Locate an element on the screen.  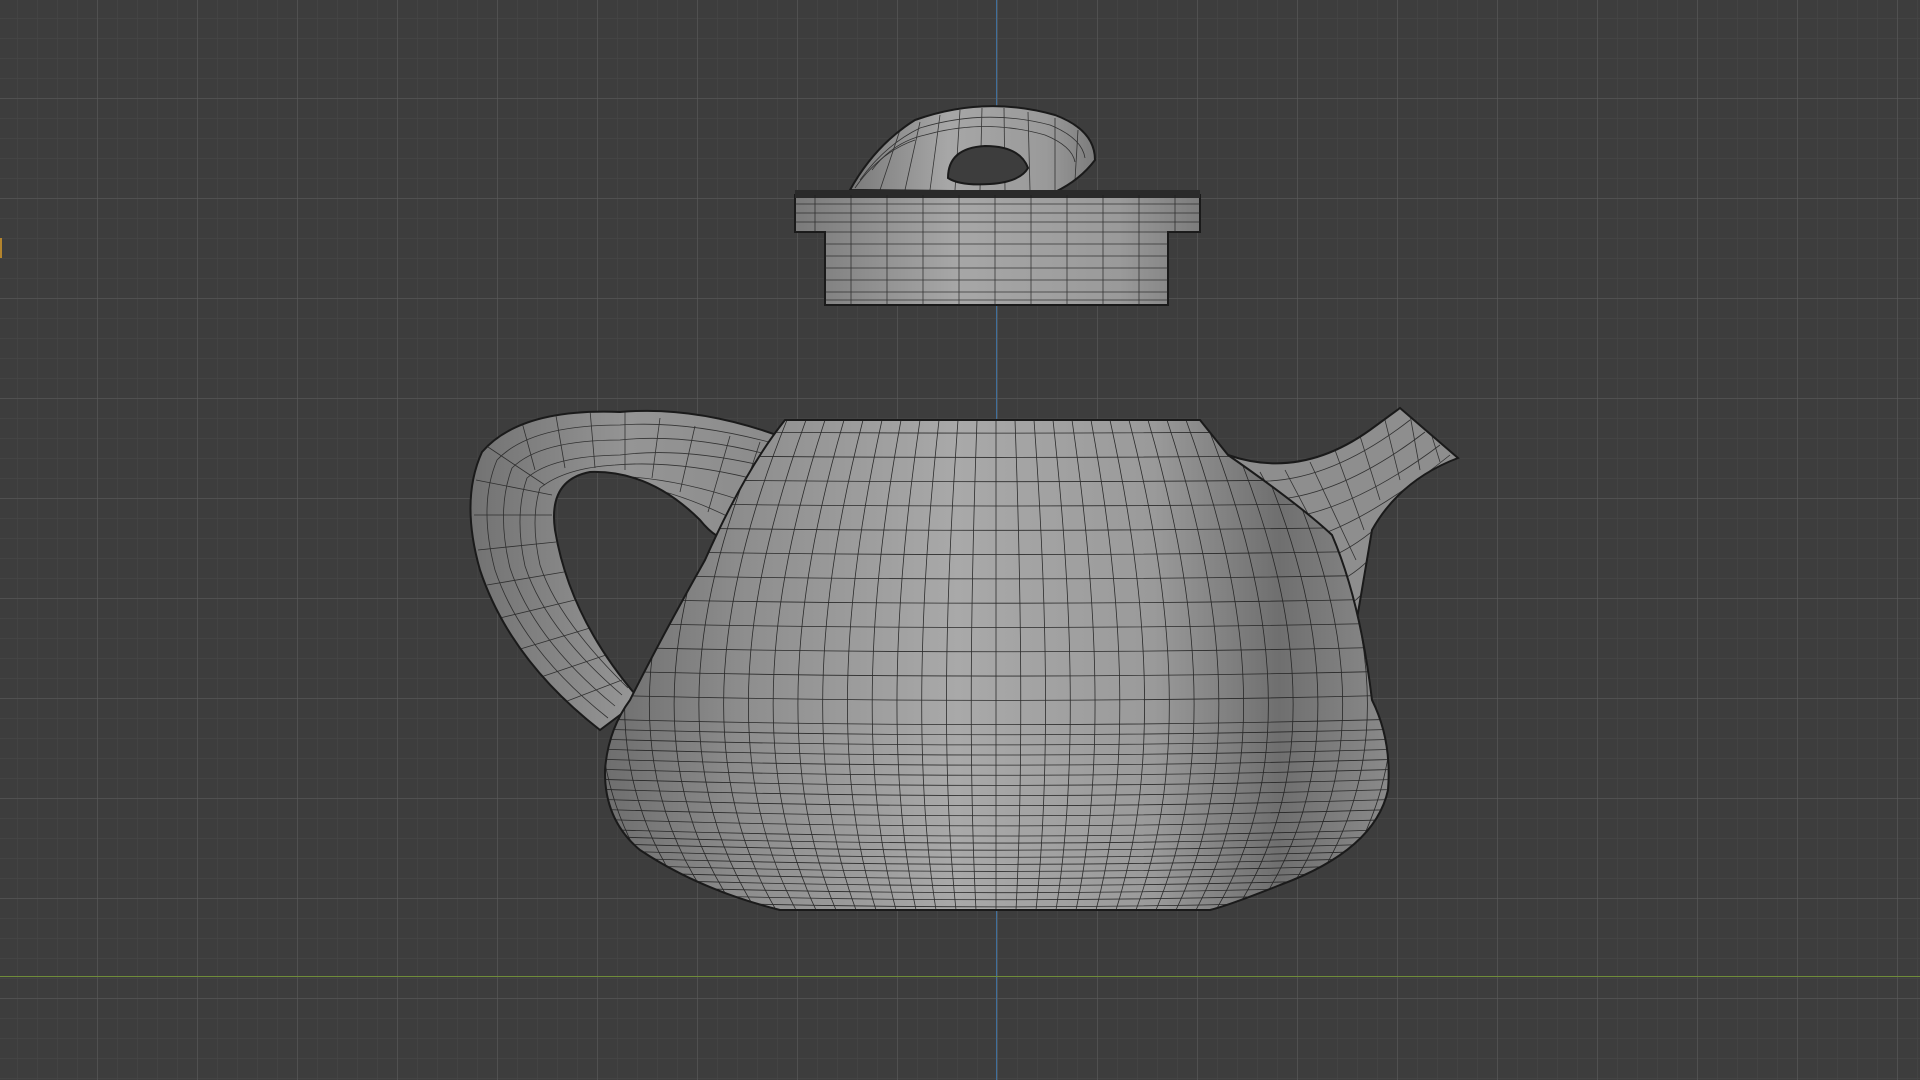
teapot-lid is located at coordinates (997, 248).